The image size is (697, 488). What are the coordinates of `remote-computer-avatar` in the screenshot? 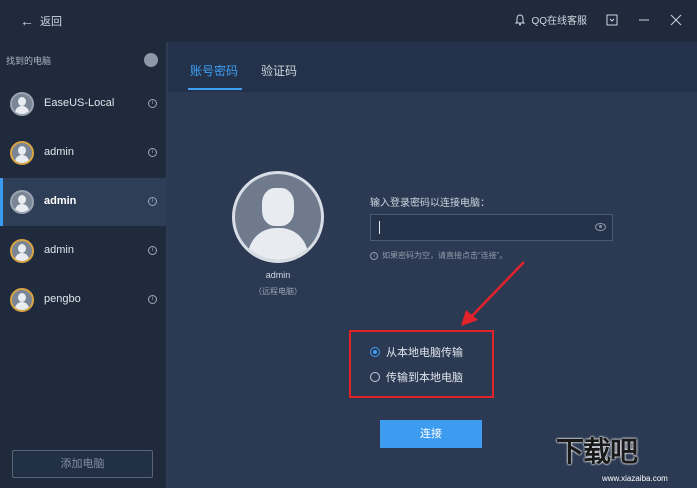 It's located at (278, 217).